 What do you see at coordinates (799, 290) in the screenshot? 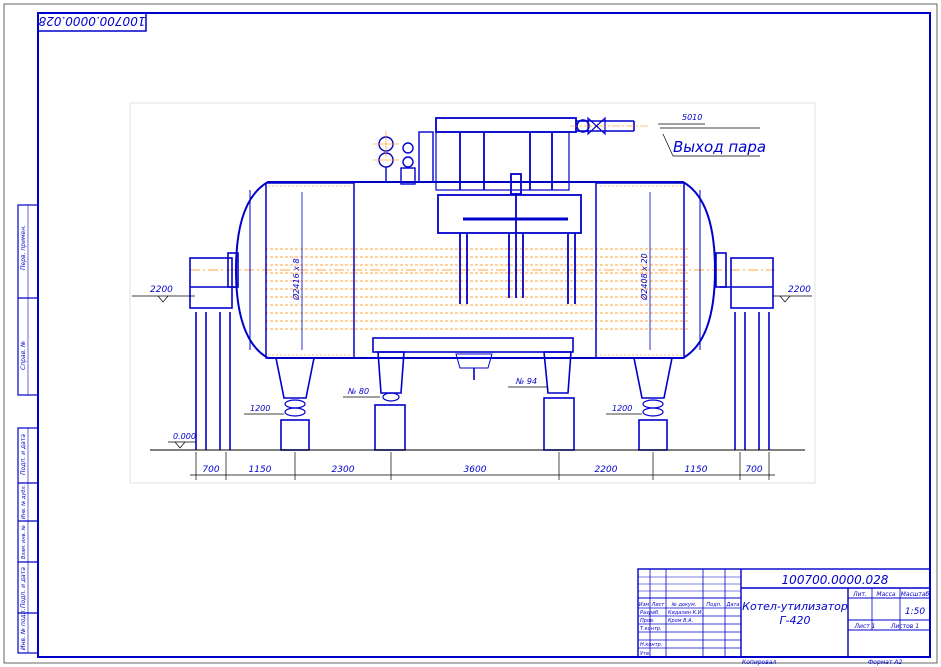
I see `elev-right-label: 2200` at bounding box center [799, 290].